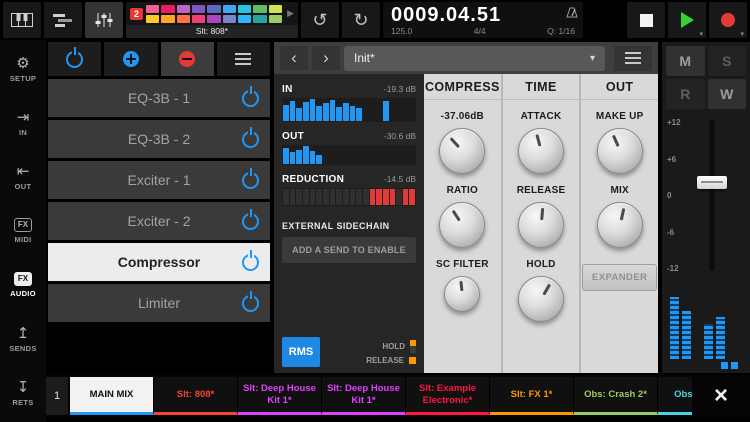 Image resolution: width=750 pixels, height=422 pixels. Describe the element at coordinates (159, 139) in the screenshot. I see `fx-slot-eq3b-2: EQ-3B - 2` at that location.